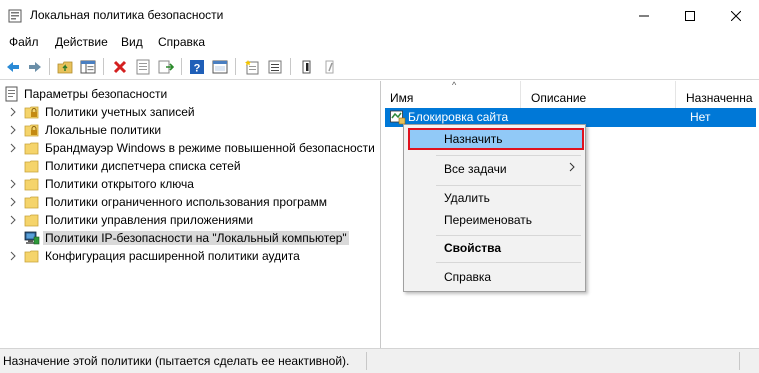  What do you see at coordinates (598, 94) in the screenshot?
I see `column-header-description: Описание` at bounding box center [598, 94].